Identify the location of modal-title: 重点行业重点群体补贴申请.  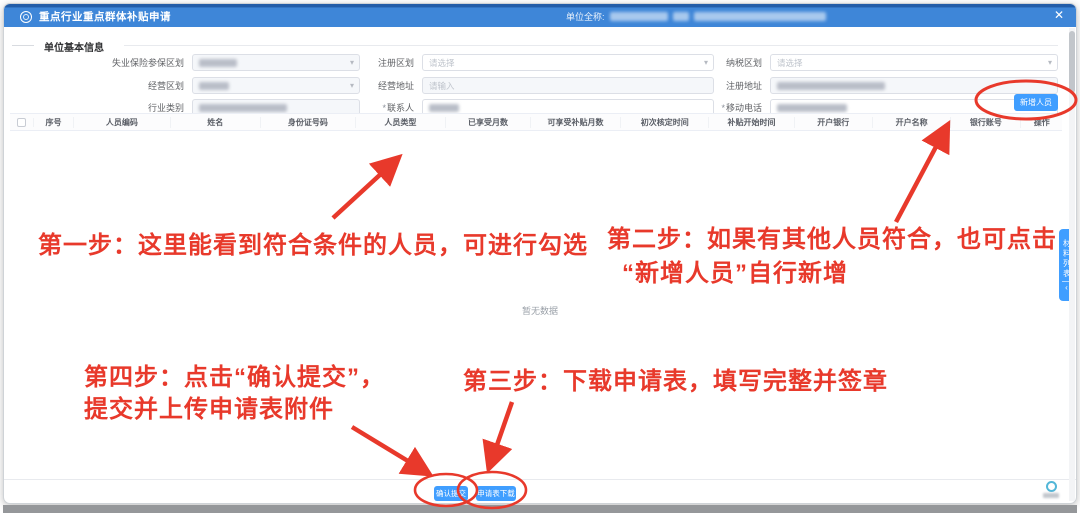
(105, 17).